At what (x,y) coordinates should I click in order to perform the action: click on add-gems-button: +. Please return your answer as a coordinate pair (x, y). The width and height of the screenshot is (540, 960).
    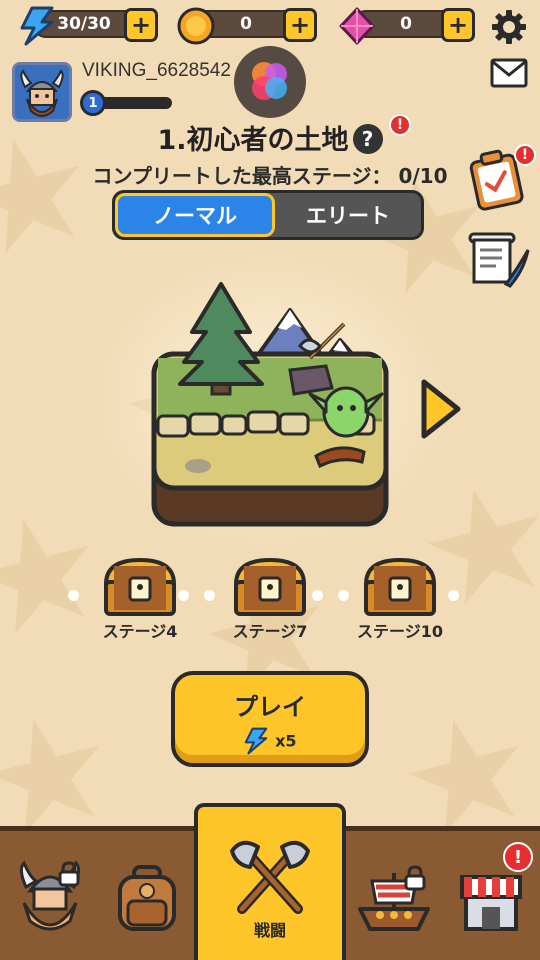
    Looking at the image, I should click on (458, 25).